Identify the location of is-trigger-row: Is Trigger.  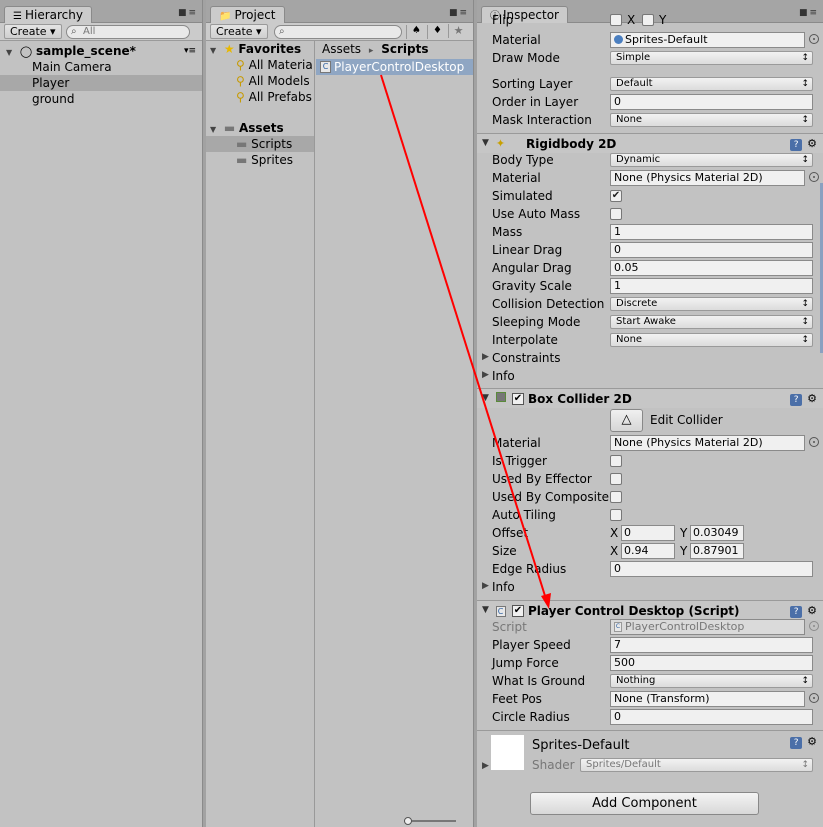
(650, 461).